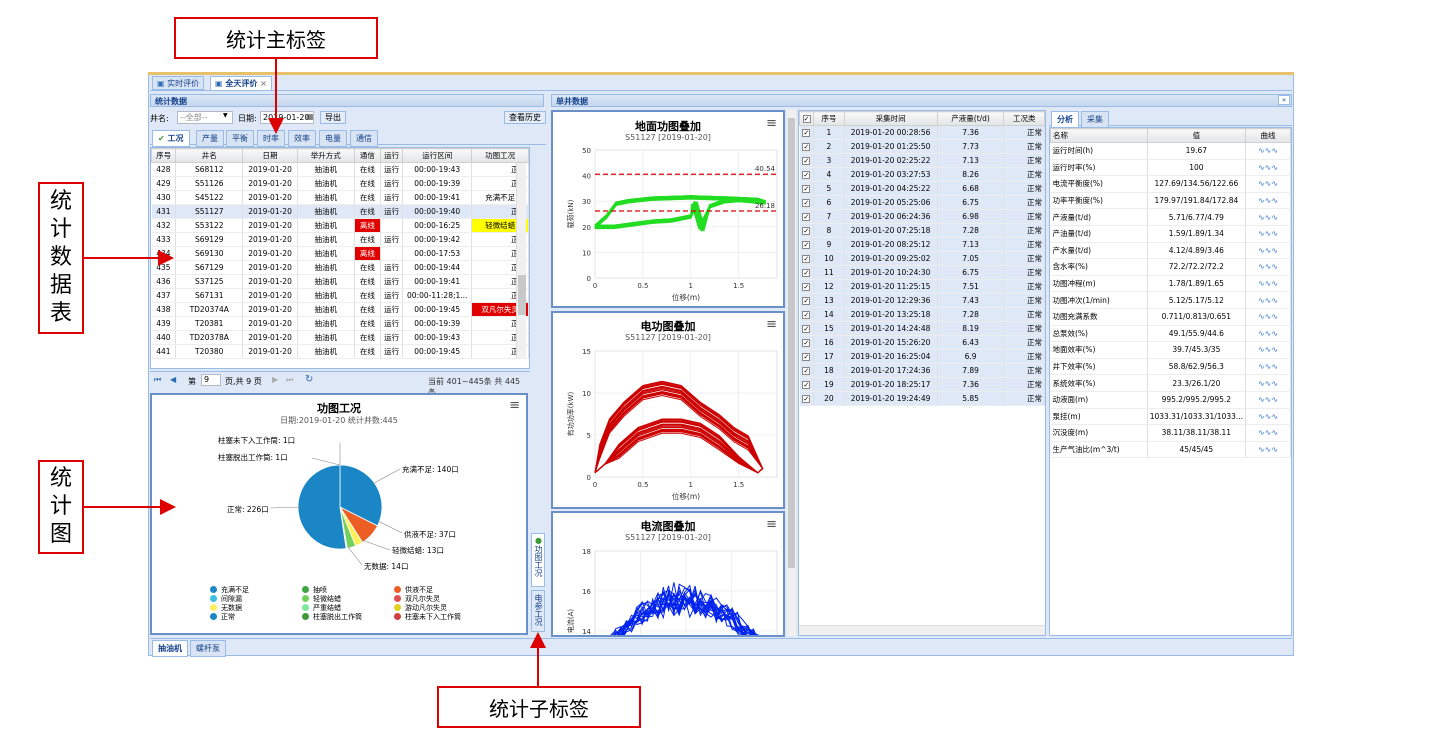 The height and width of the screenshot is (752, 1438). I want to click on table-row: ✓ 2 2019-01-20 01:25:50 7.73 正常, so click(922, 146).